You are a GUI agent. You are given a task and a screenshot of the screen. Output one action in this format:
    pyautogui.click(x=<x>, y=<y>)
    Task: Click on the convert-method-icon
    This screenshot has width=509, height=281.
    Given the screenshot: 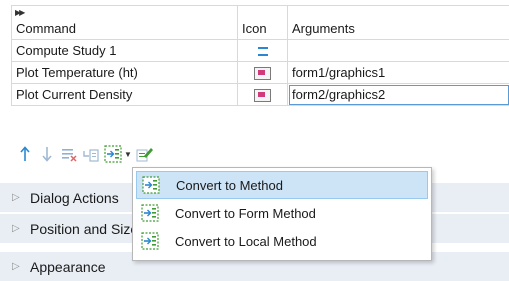 What is the action you would take?
    pyautogui.click(x=151, y=185)
    